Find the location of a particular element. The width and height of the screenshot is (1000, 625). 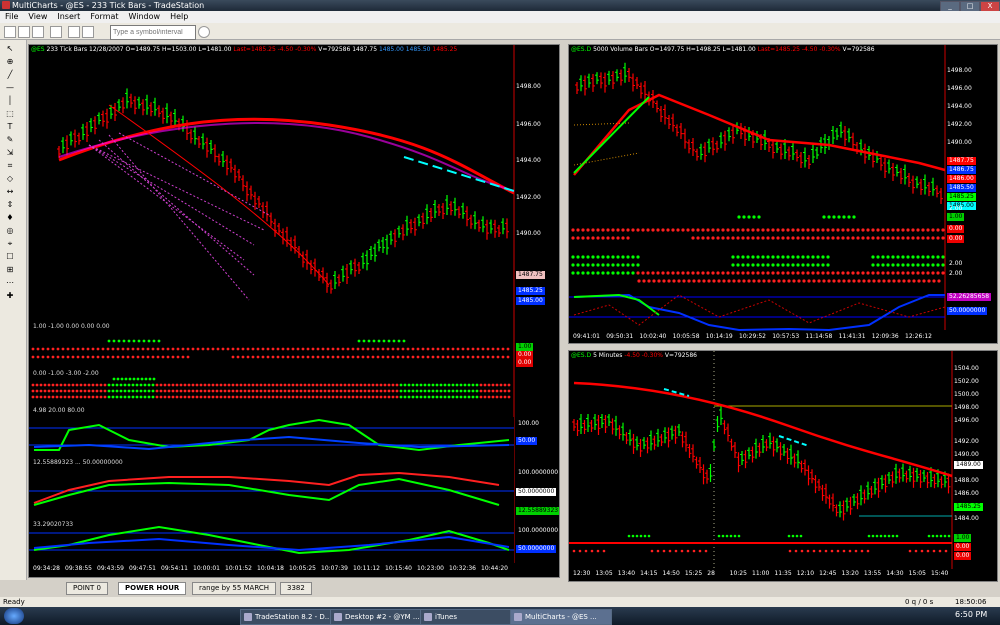

draw-tool-18: ⋯ is located at coordinates (10, 282).